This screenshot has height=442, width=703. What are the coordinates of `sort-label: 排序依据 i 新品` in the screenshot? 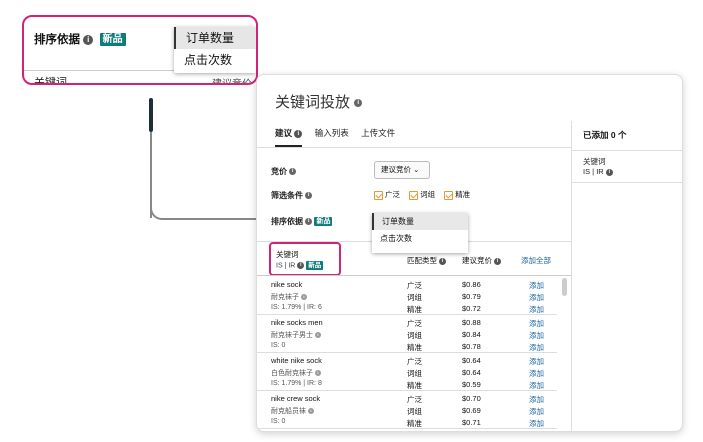 It's located at (302, 222).